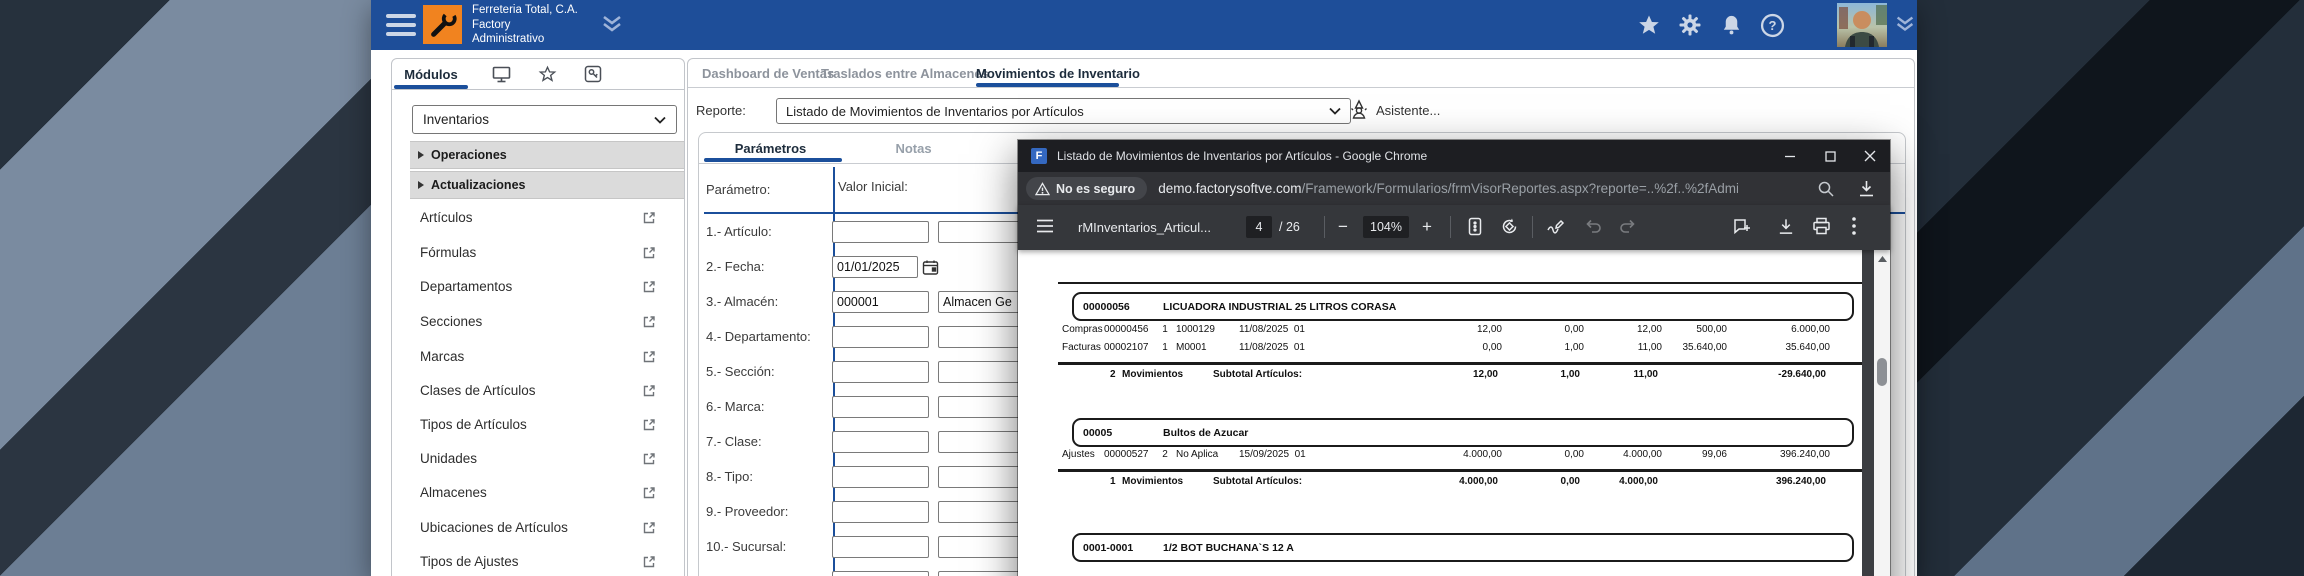 This screenshot has height=576, width=2304. What do you see at coordinates (1905, 24) in the screenshot?
I see `user-menu-chevron-icon` at bounding box center [1905, 24].